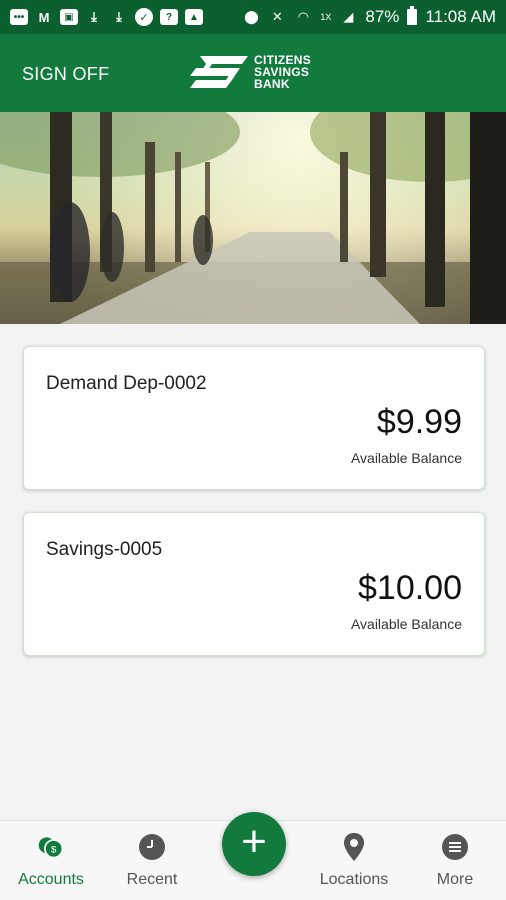 This screenshot has height=900, width=506. What do you see at coordinates (354, 847) in the screenshot?
I see `location-pin-icon` at bounding box center [354, 847].